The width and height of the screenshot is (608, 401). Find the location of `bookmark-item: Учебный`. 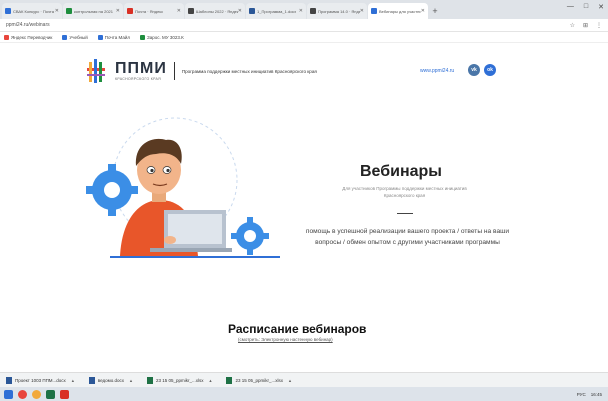

bookmark-item: Учебный is located at coordinates (75, 37).